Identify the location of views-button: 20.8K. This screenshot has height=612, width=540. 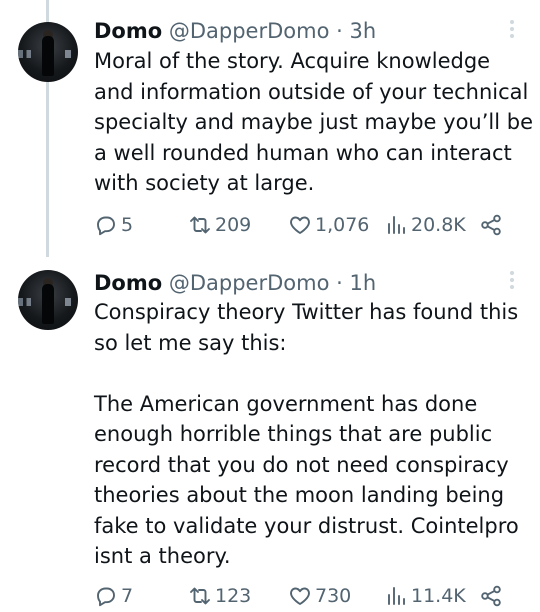
(425, 225).